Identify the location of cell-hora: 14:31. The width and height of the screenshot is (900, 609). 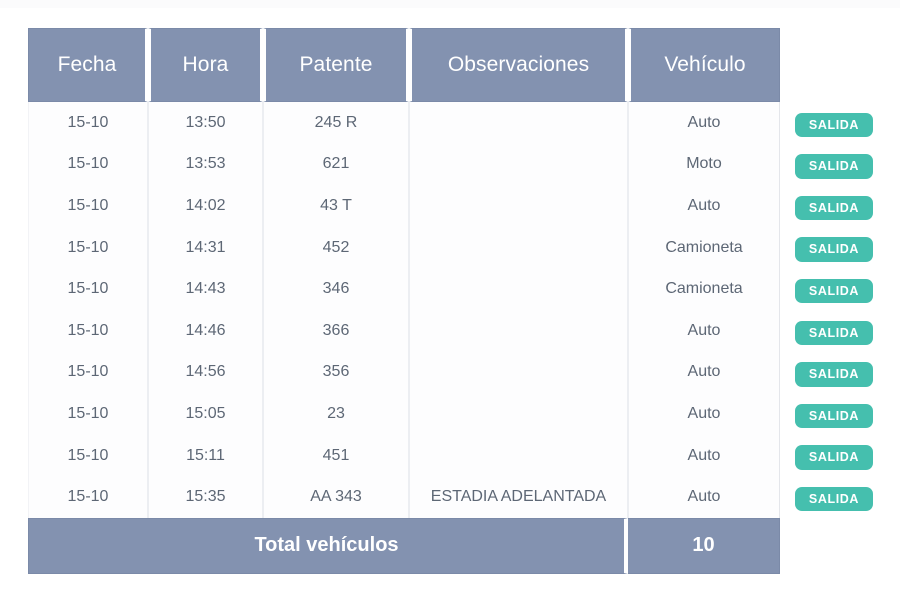
(205, 247).